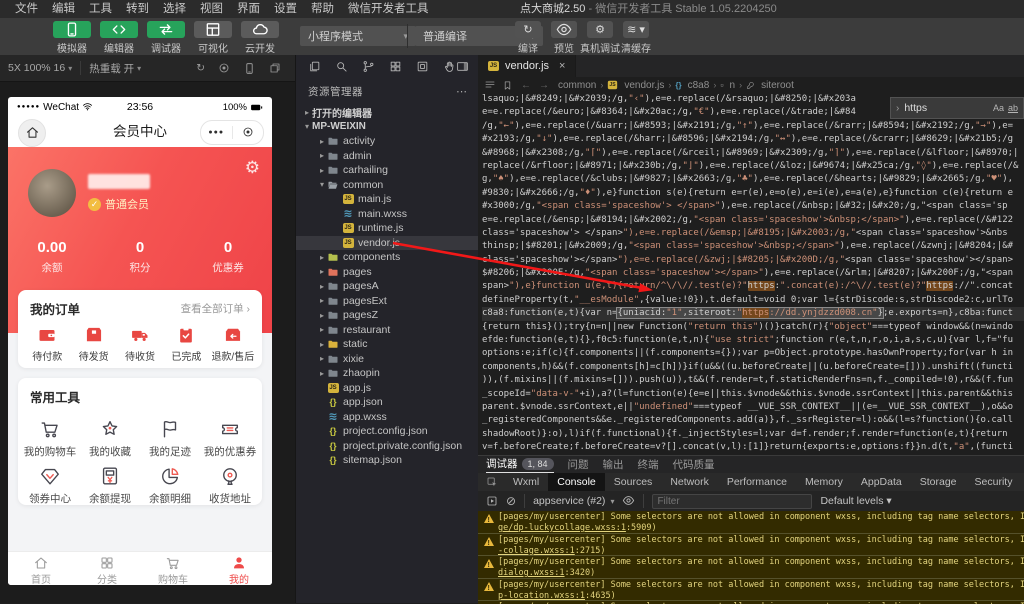 Image resolution: width=1024 pixels, height=604 pixels. I want to click on layout-grid-button, so click(395, 67).